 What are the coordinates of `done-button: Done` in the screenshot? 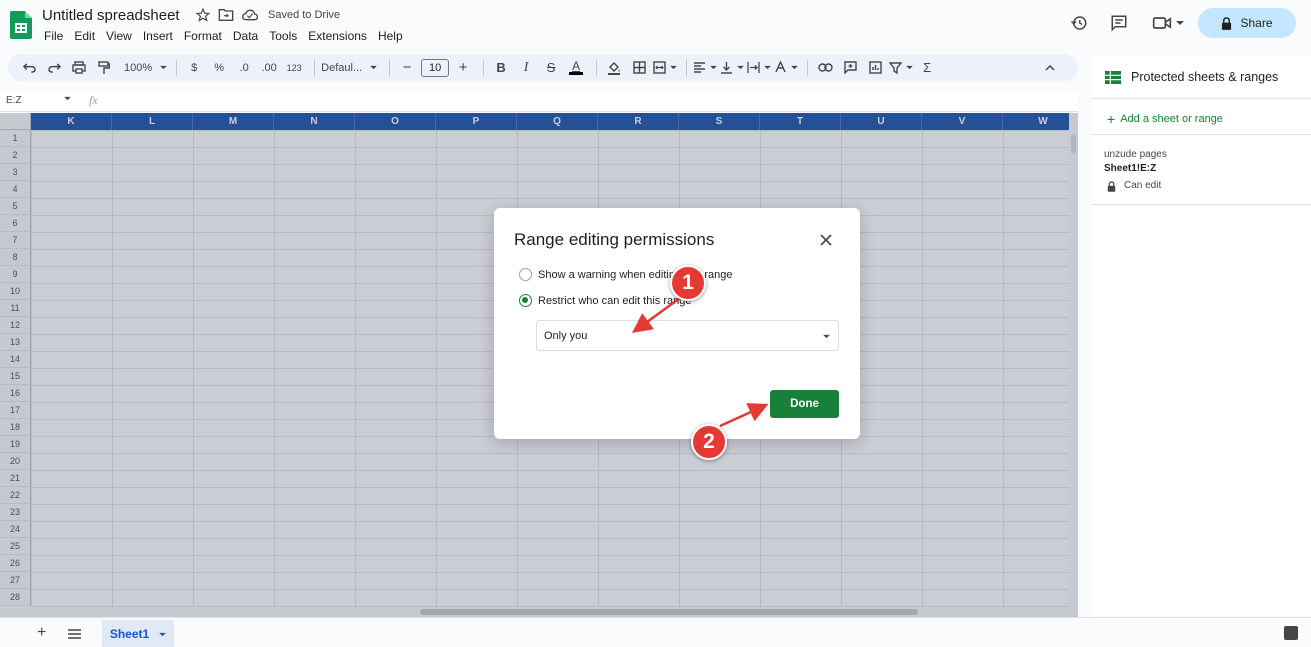 It's located at (804, 404).